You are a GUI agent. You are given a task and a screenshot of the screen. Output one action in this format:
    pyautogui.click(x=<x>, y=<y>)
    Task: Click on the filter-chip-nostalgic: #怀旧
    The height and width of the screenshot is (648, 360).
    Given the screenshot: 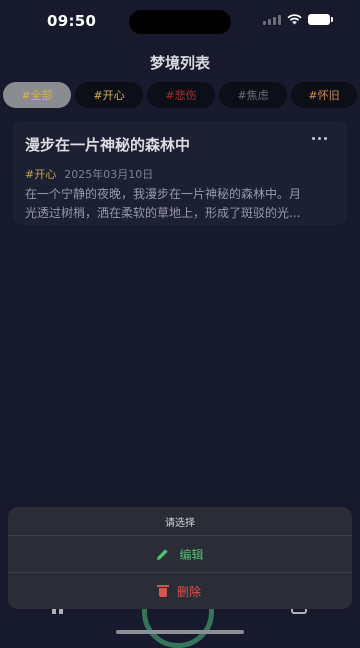 What is the action you would take?
    pyautogui.click(x=324, y=95)
    